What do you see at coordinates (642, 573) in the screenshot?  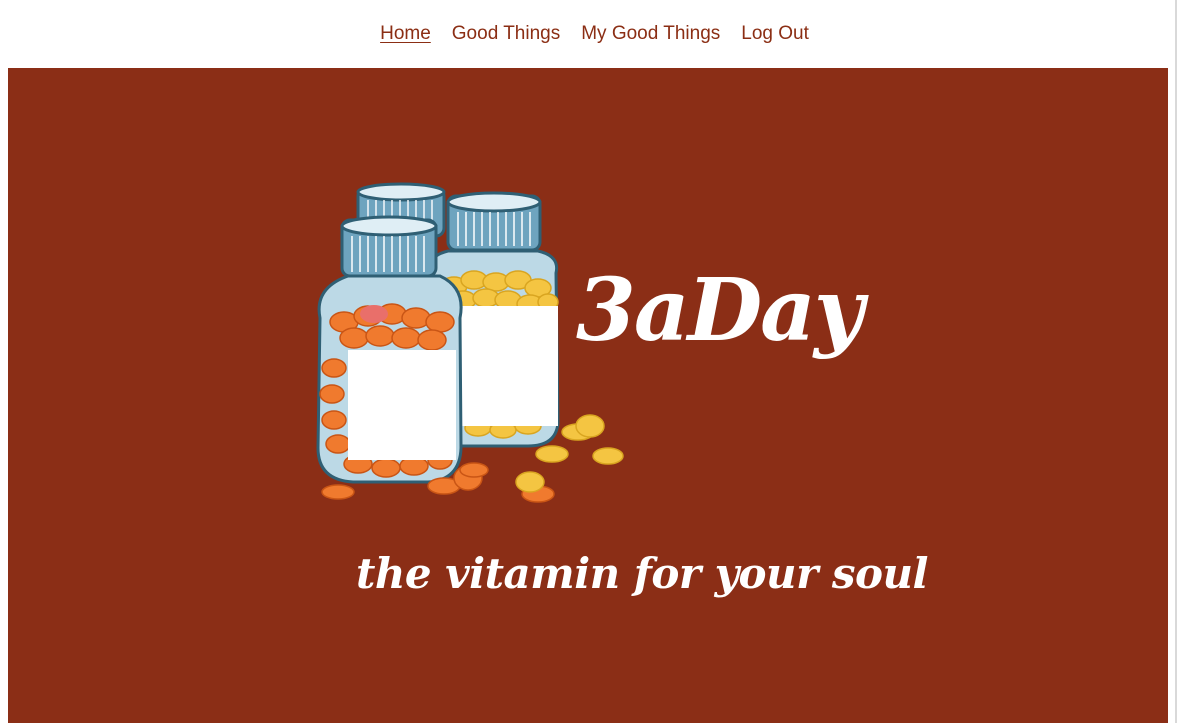 I see `hero-tagline: the vitamin for your soul` at bounding box center [642, 573].